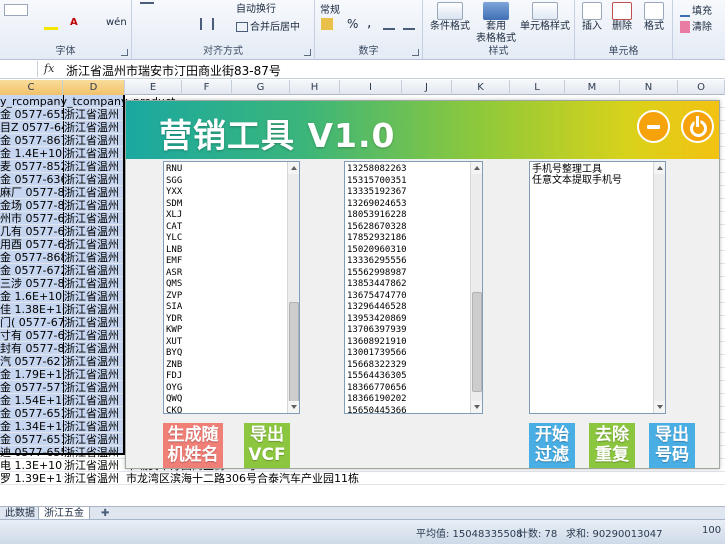  What do you see at coordinates (592, 87) in the screenshot?
I see `column-header-m: M` at bounding box center [592, 87].